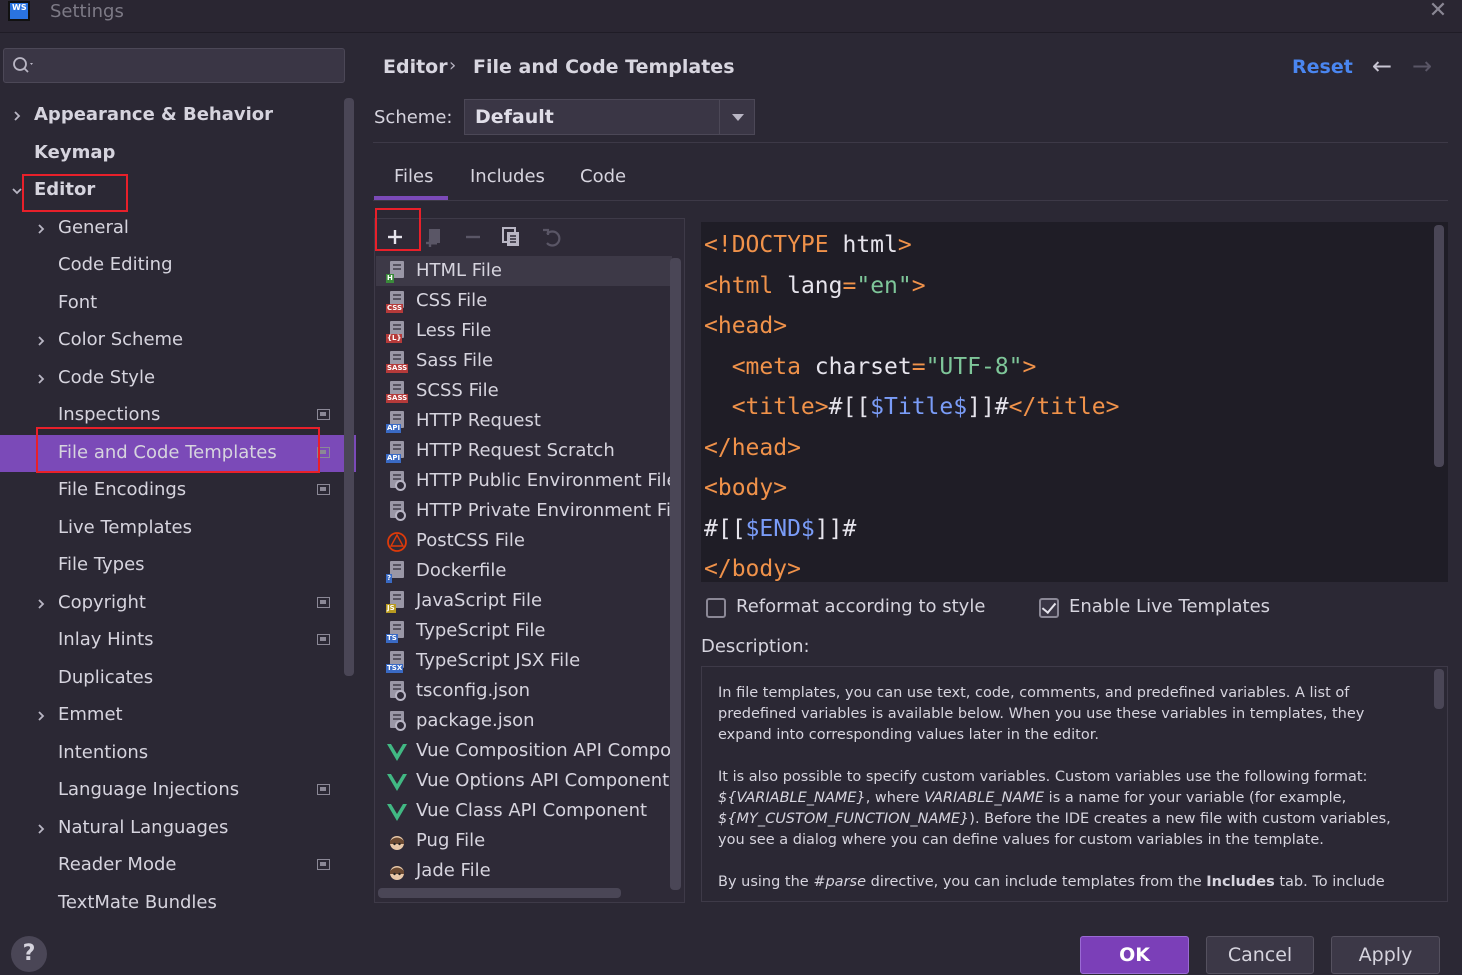  Describe the element at coordinates (397, 752) in the screenshot. I see `vue-icon` at that location.